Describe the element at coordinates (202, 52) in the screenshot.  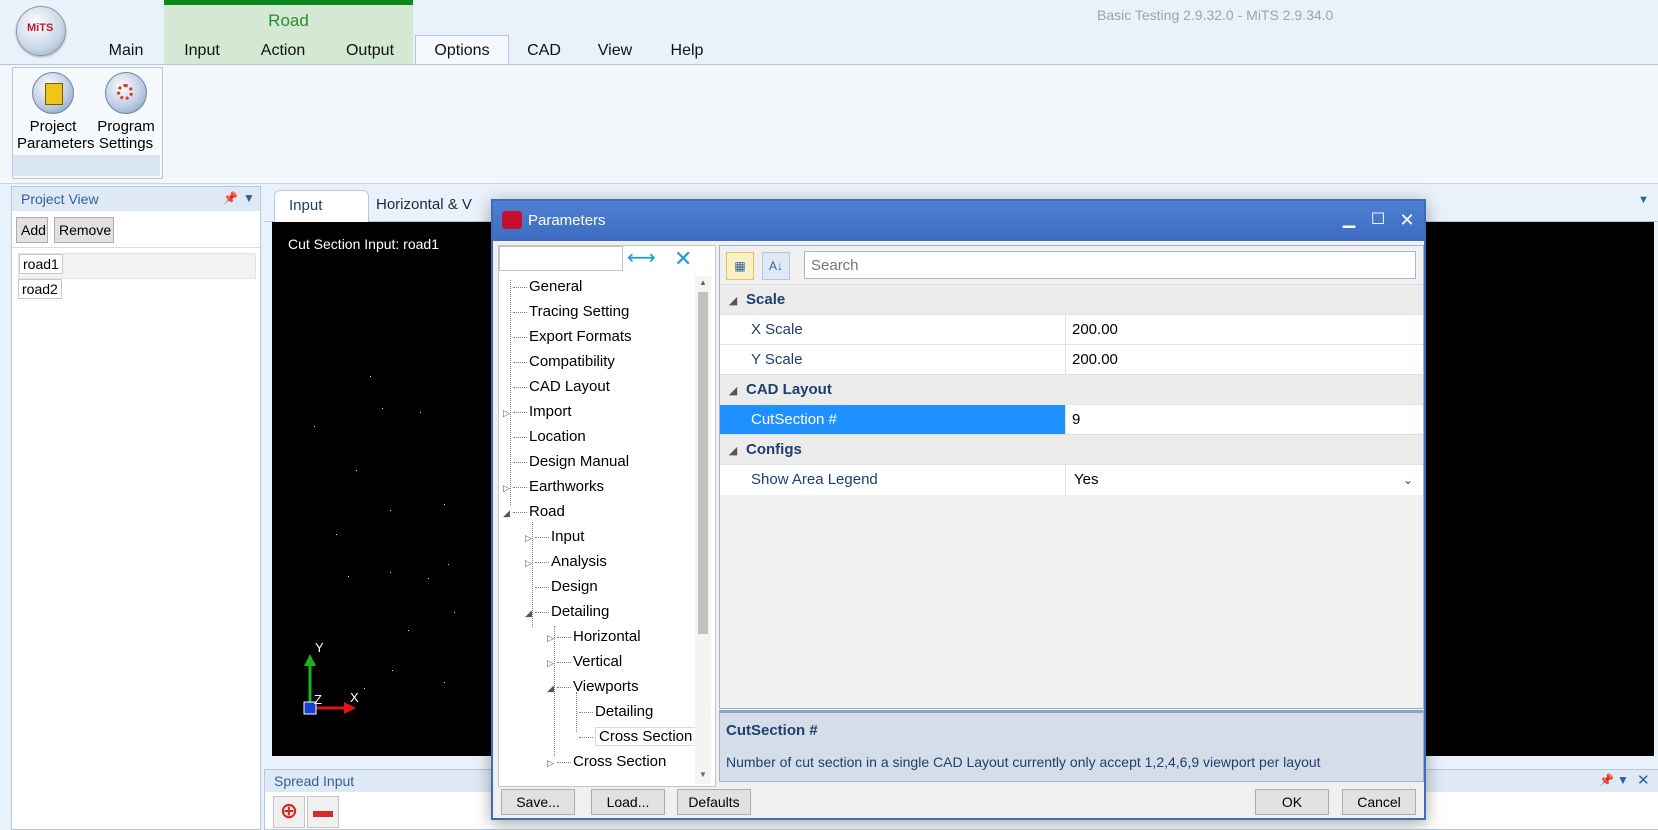
I see `tab-input: Input` at that location.